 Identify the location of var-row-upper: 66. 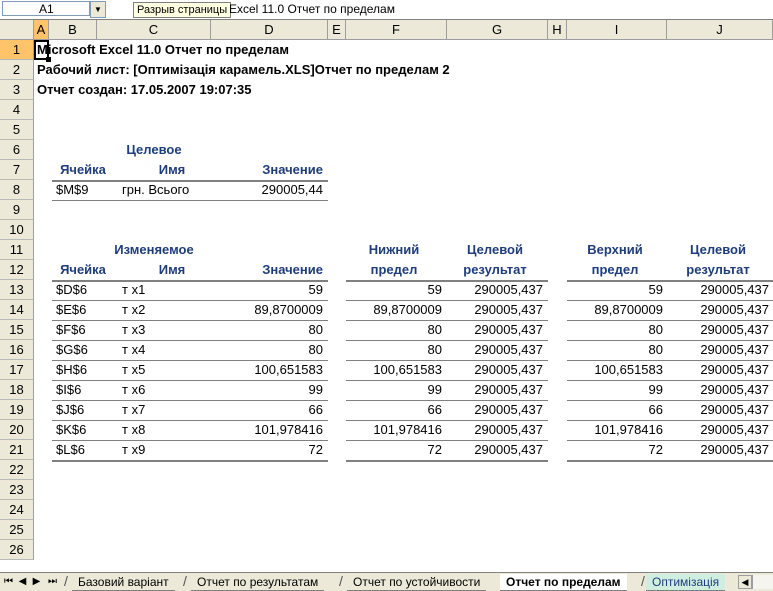
(615, 410).